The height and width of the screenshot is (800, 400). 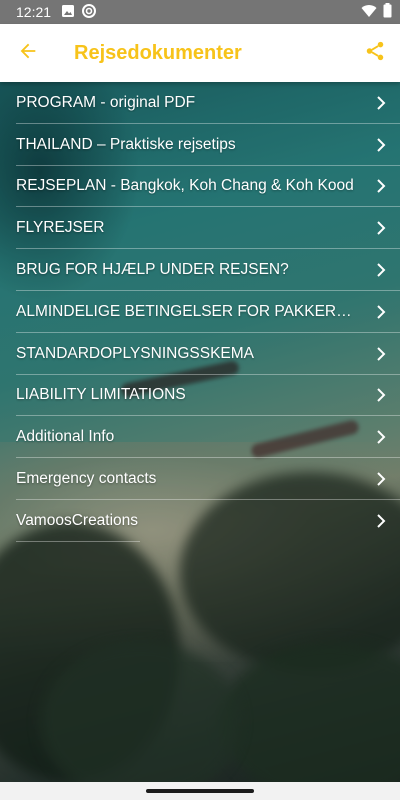 I want to click on status-bar: 12:21, so click(x=200, y=12).